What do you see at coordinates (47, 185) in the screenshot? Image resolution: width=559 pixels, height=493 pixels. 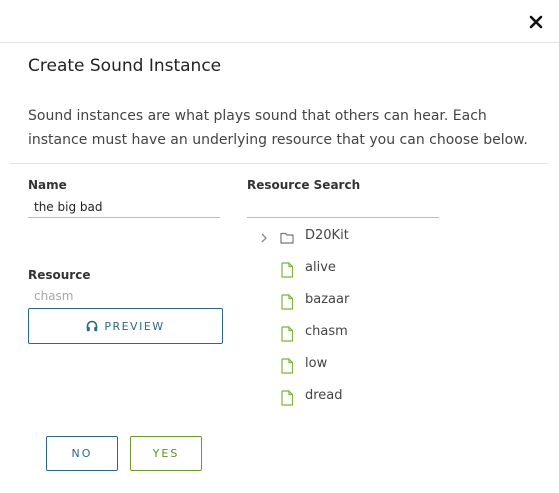 I see `name-label: Name` at bounding box center [47, 185].